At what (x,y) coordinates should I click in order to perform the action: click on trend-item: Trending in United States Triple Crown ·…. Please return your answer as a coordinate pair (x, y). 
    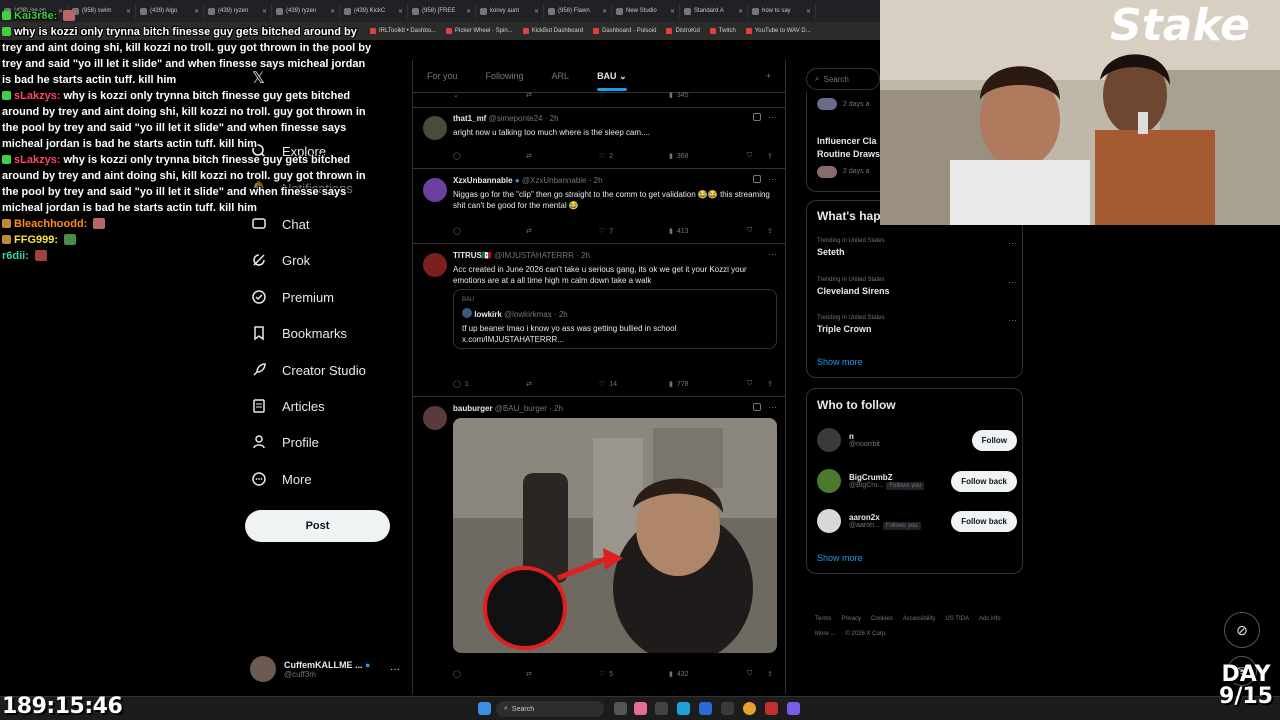
    Looking at the image, I should click on (917, 324).